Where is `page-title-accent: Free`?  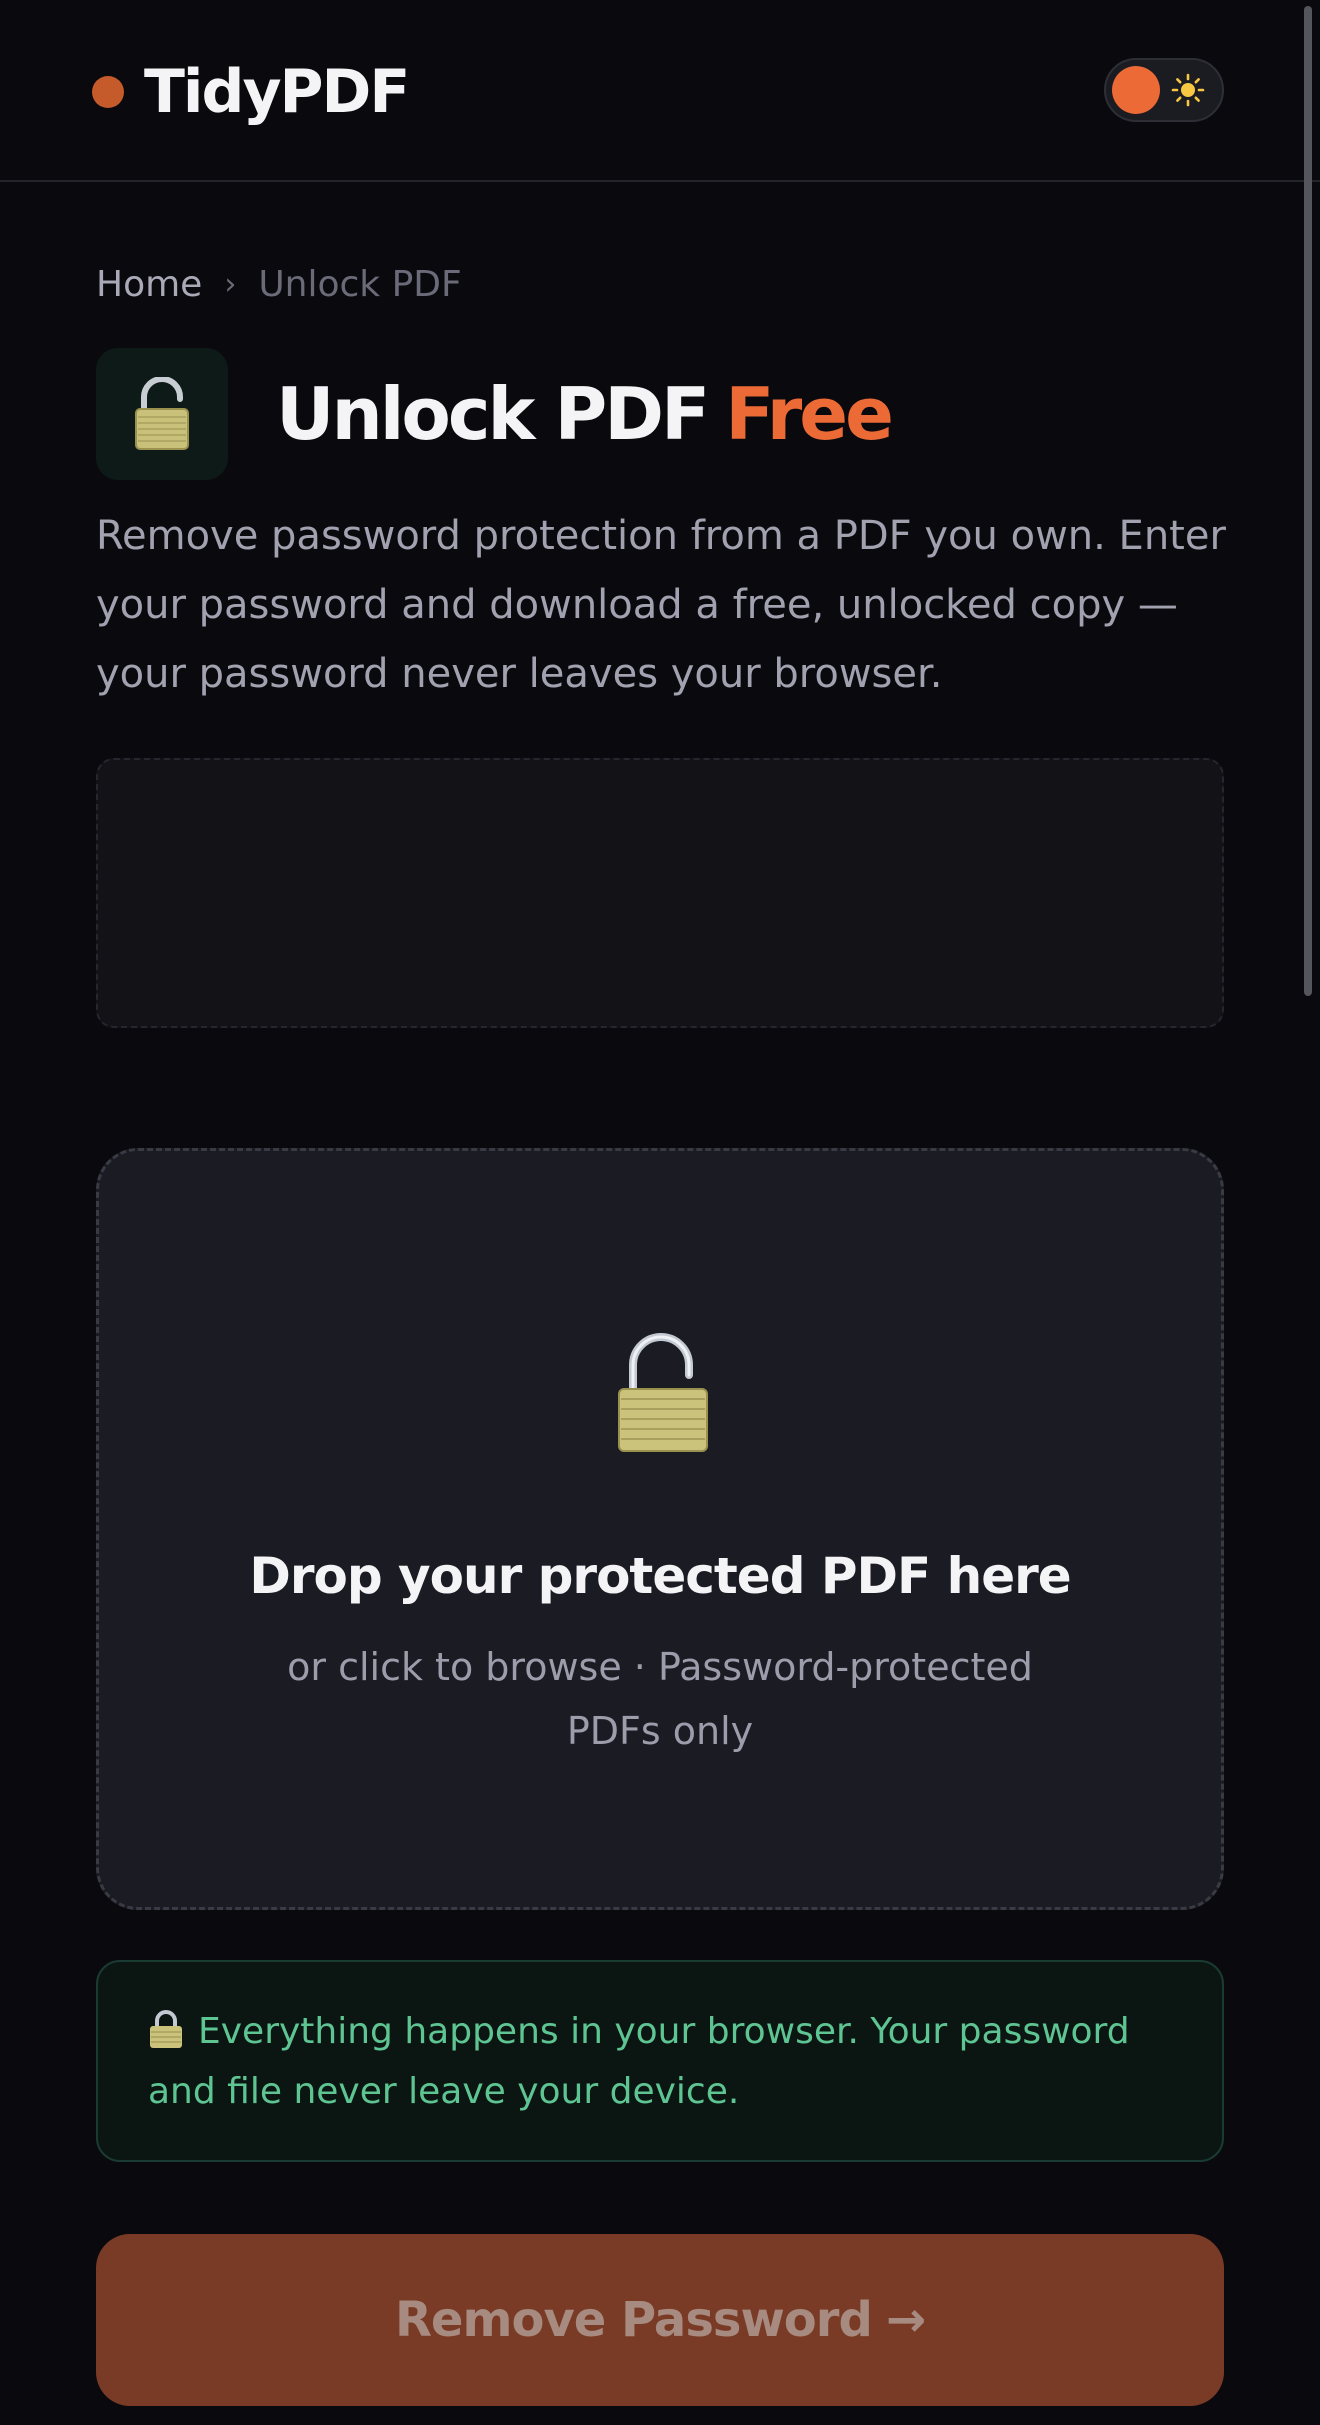
page-title-accent: Free is located at coordinates (809, 414).